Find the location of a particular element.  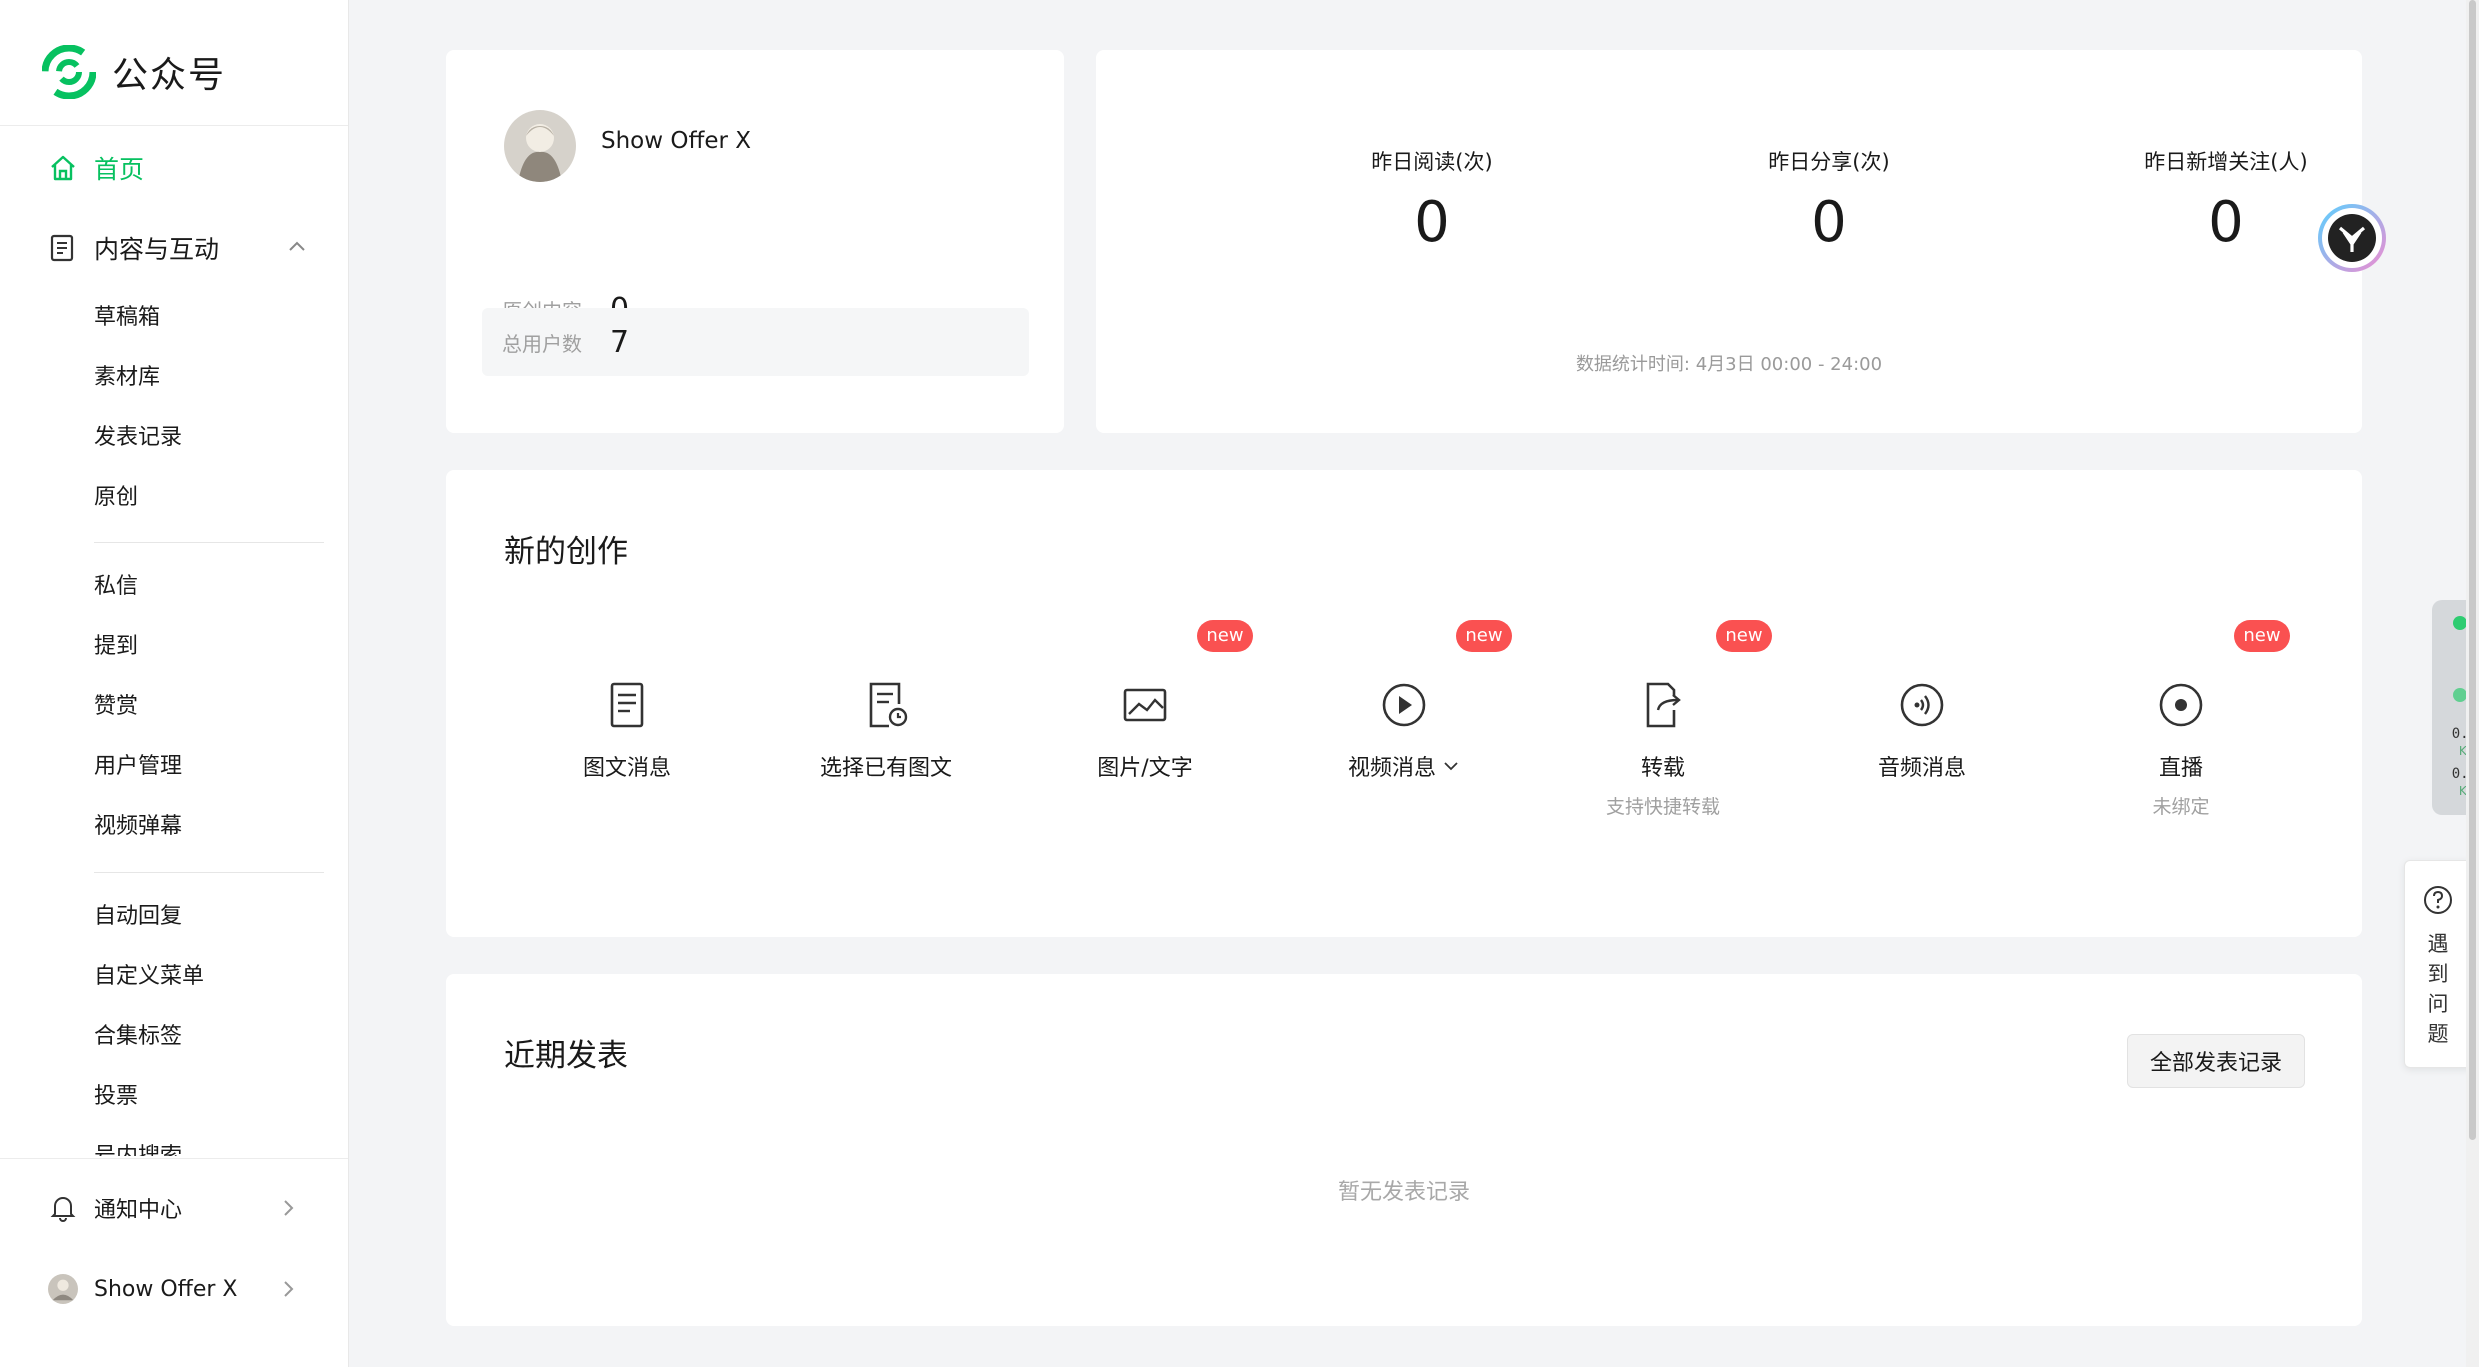

audio-icon is located at coordinates (1922, 705).